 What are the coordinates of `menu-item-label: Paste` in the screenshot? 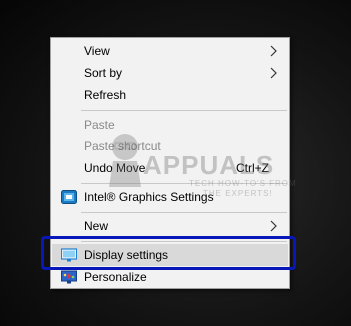 It's located at (99, 125).